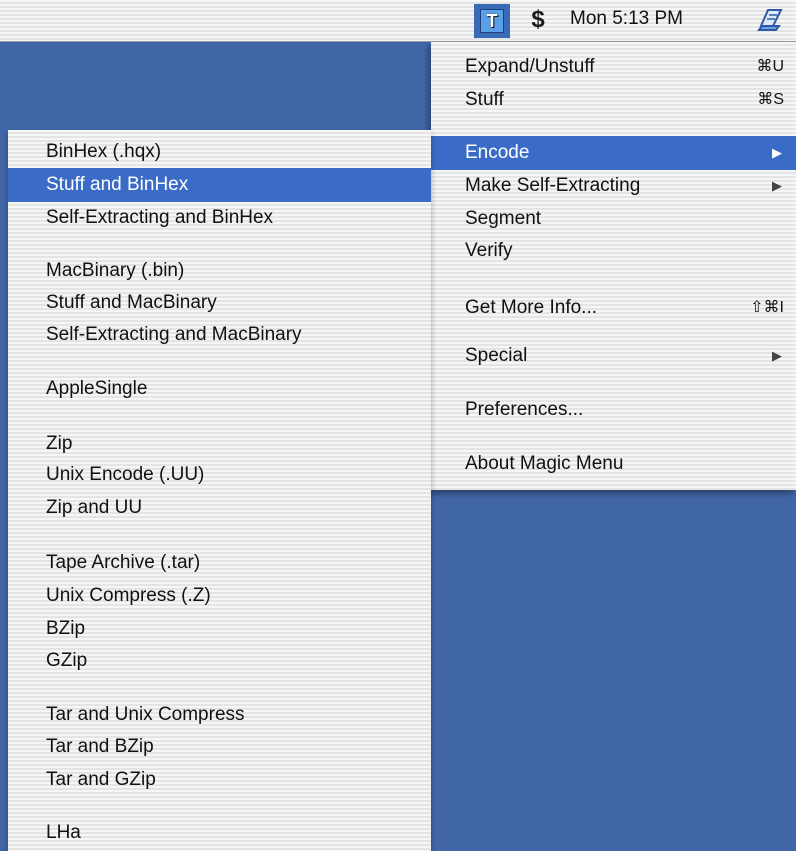  I want to click on menu-item-label: Stuff, so click(484, 99).